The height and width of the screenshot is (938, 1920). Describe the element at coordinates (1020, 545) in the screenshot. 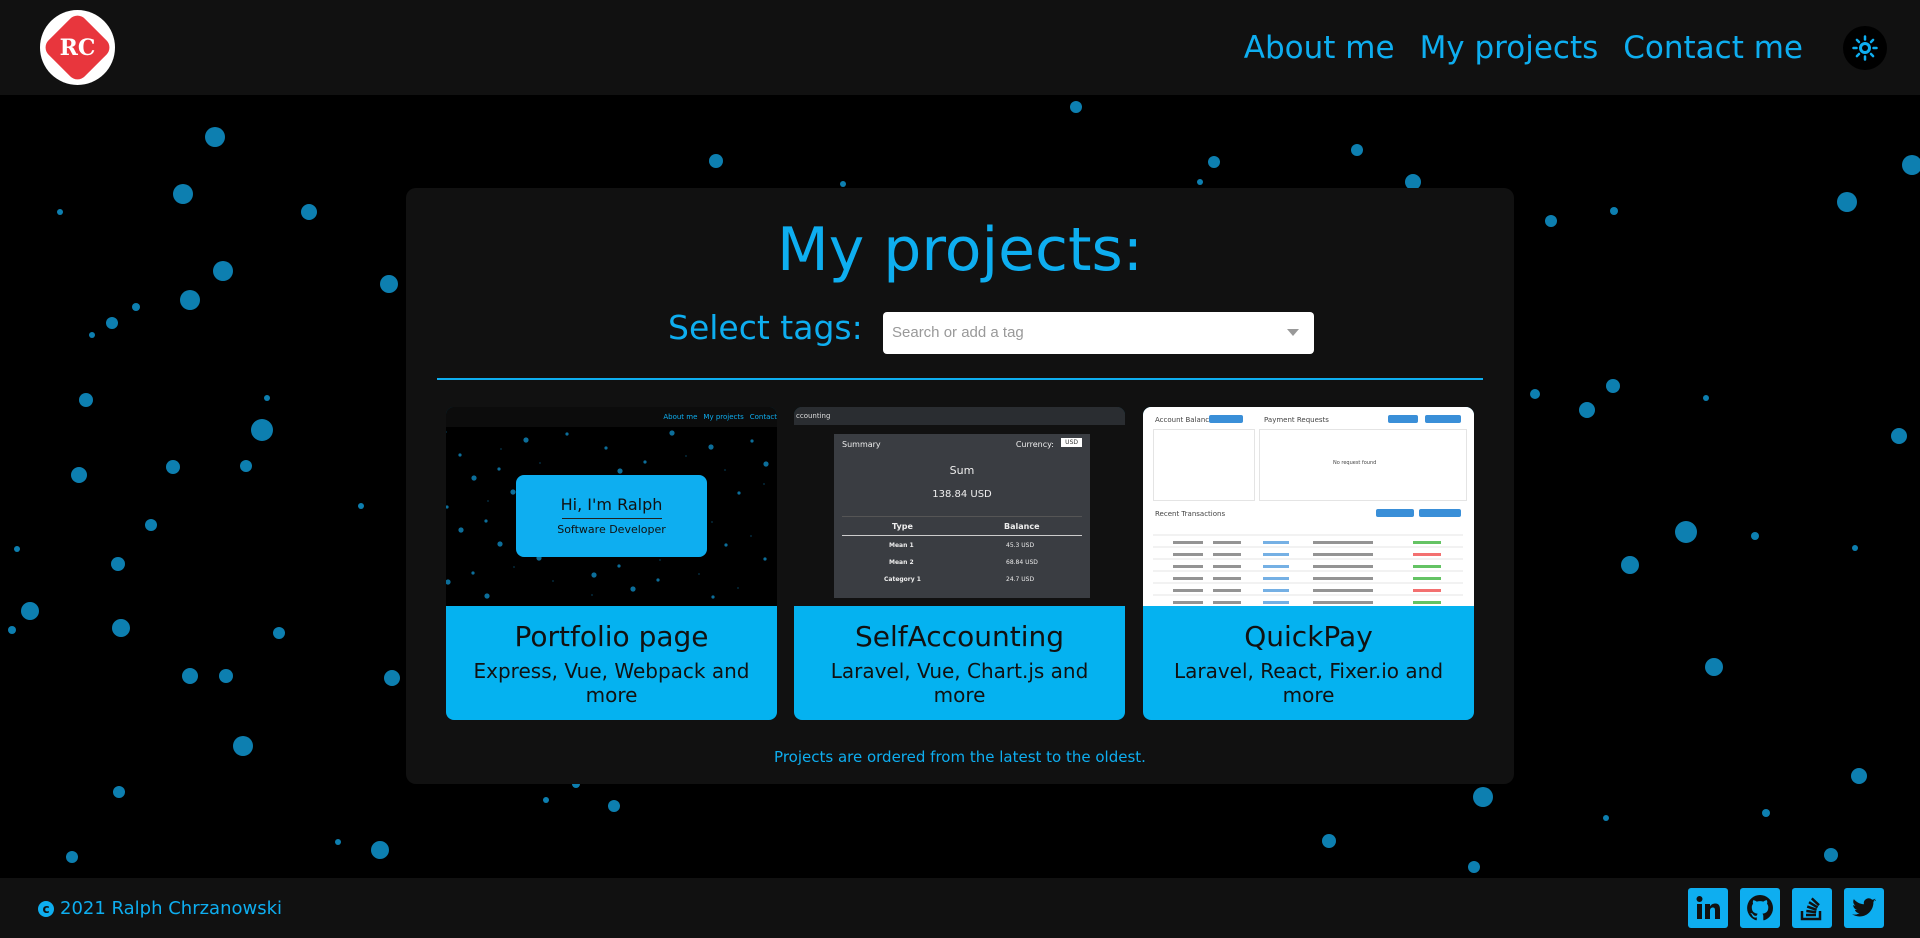

I see `preview-row-balance: 45.3 USD` at that location.